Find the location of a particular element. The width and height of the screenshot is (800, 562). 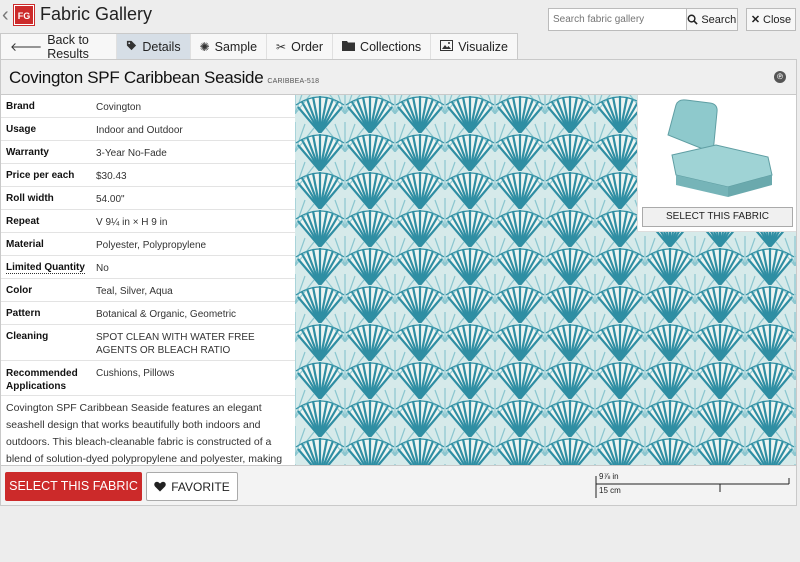

search-button: Search is located at coordinates (711, 19).